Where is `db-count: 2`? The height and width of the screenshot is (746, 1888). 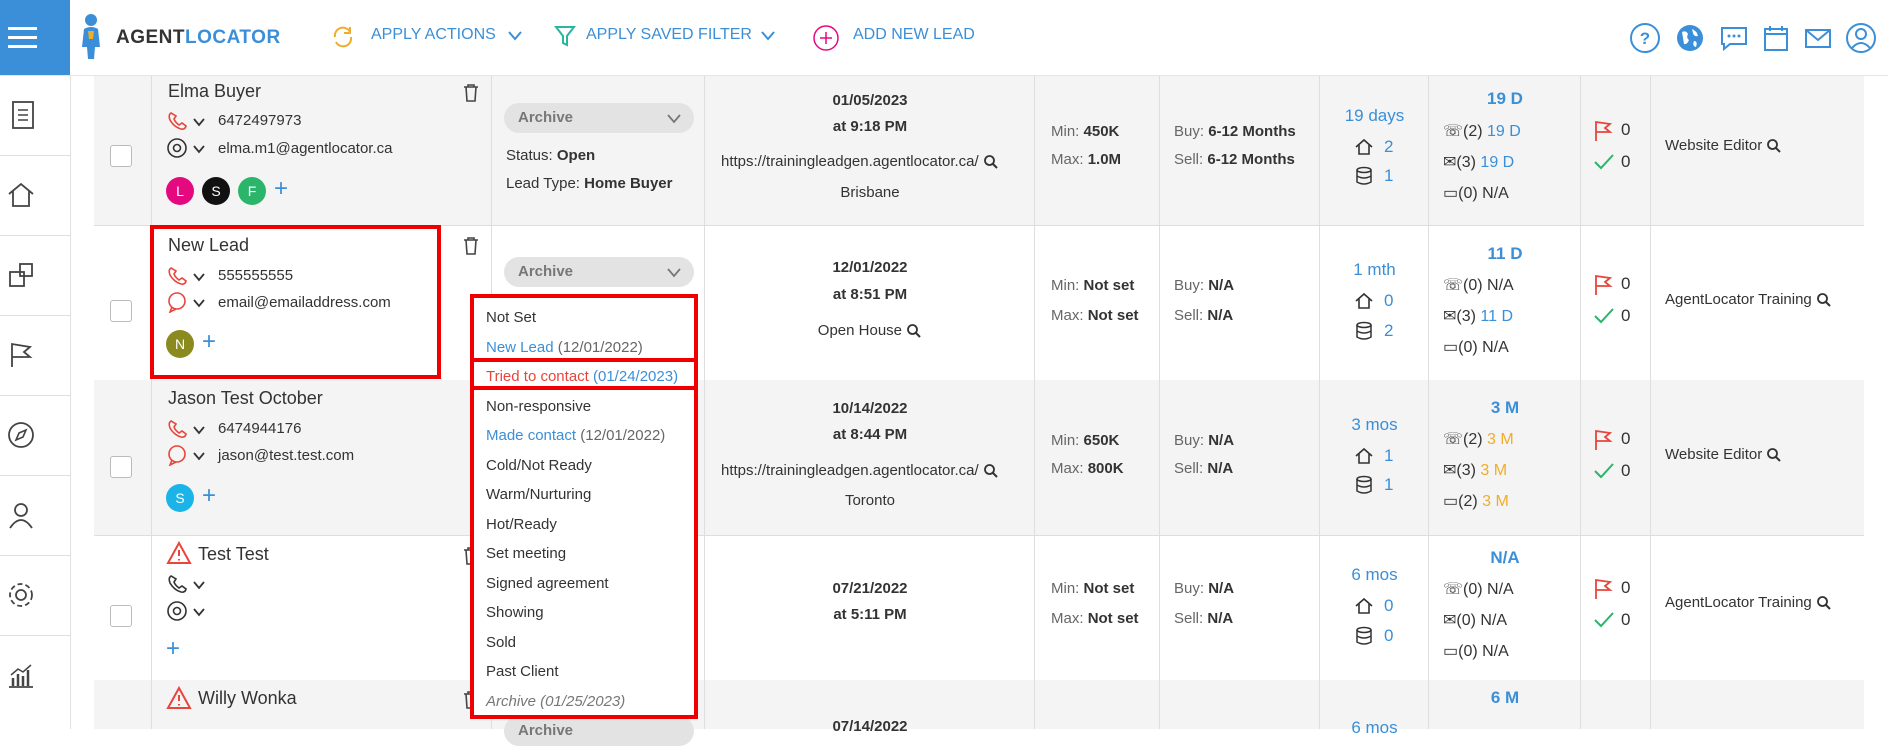
db-count: 2 is located at coordinates (1388, 331).